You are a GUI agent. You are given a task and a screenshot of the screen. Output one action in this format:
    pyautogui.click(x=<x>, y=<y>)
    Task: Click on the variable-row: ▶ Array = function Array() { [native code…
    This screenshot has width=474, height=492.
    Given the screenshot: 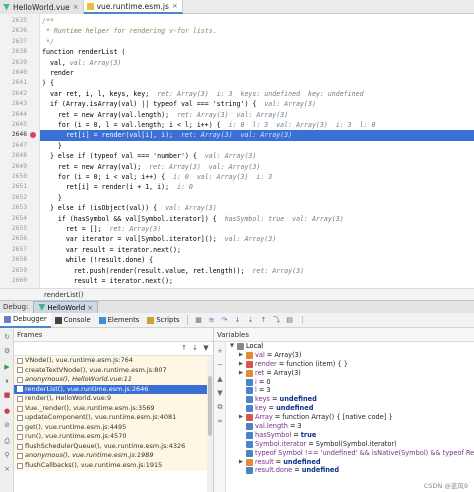 What is the action you would take?
    pyautogui.click(x=350, y=417)
    